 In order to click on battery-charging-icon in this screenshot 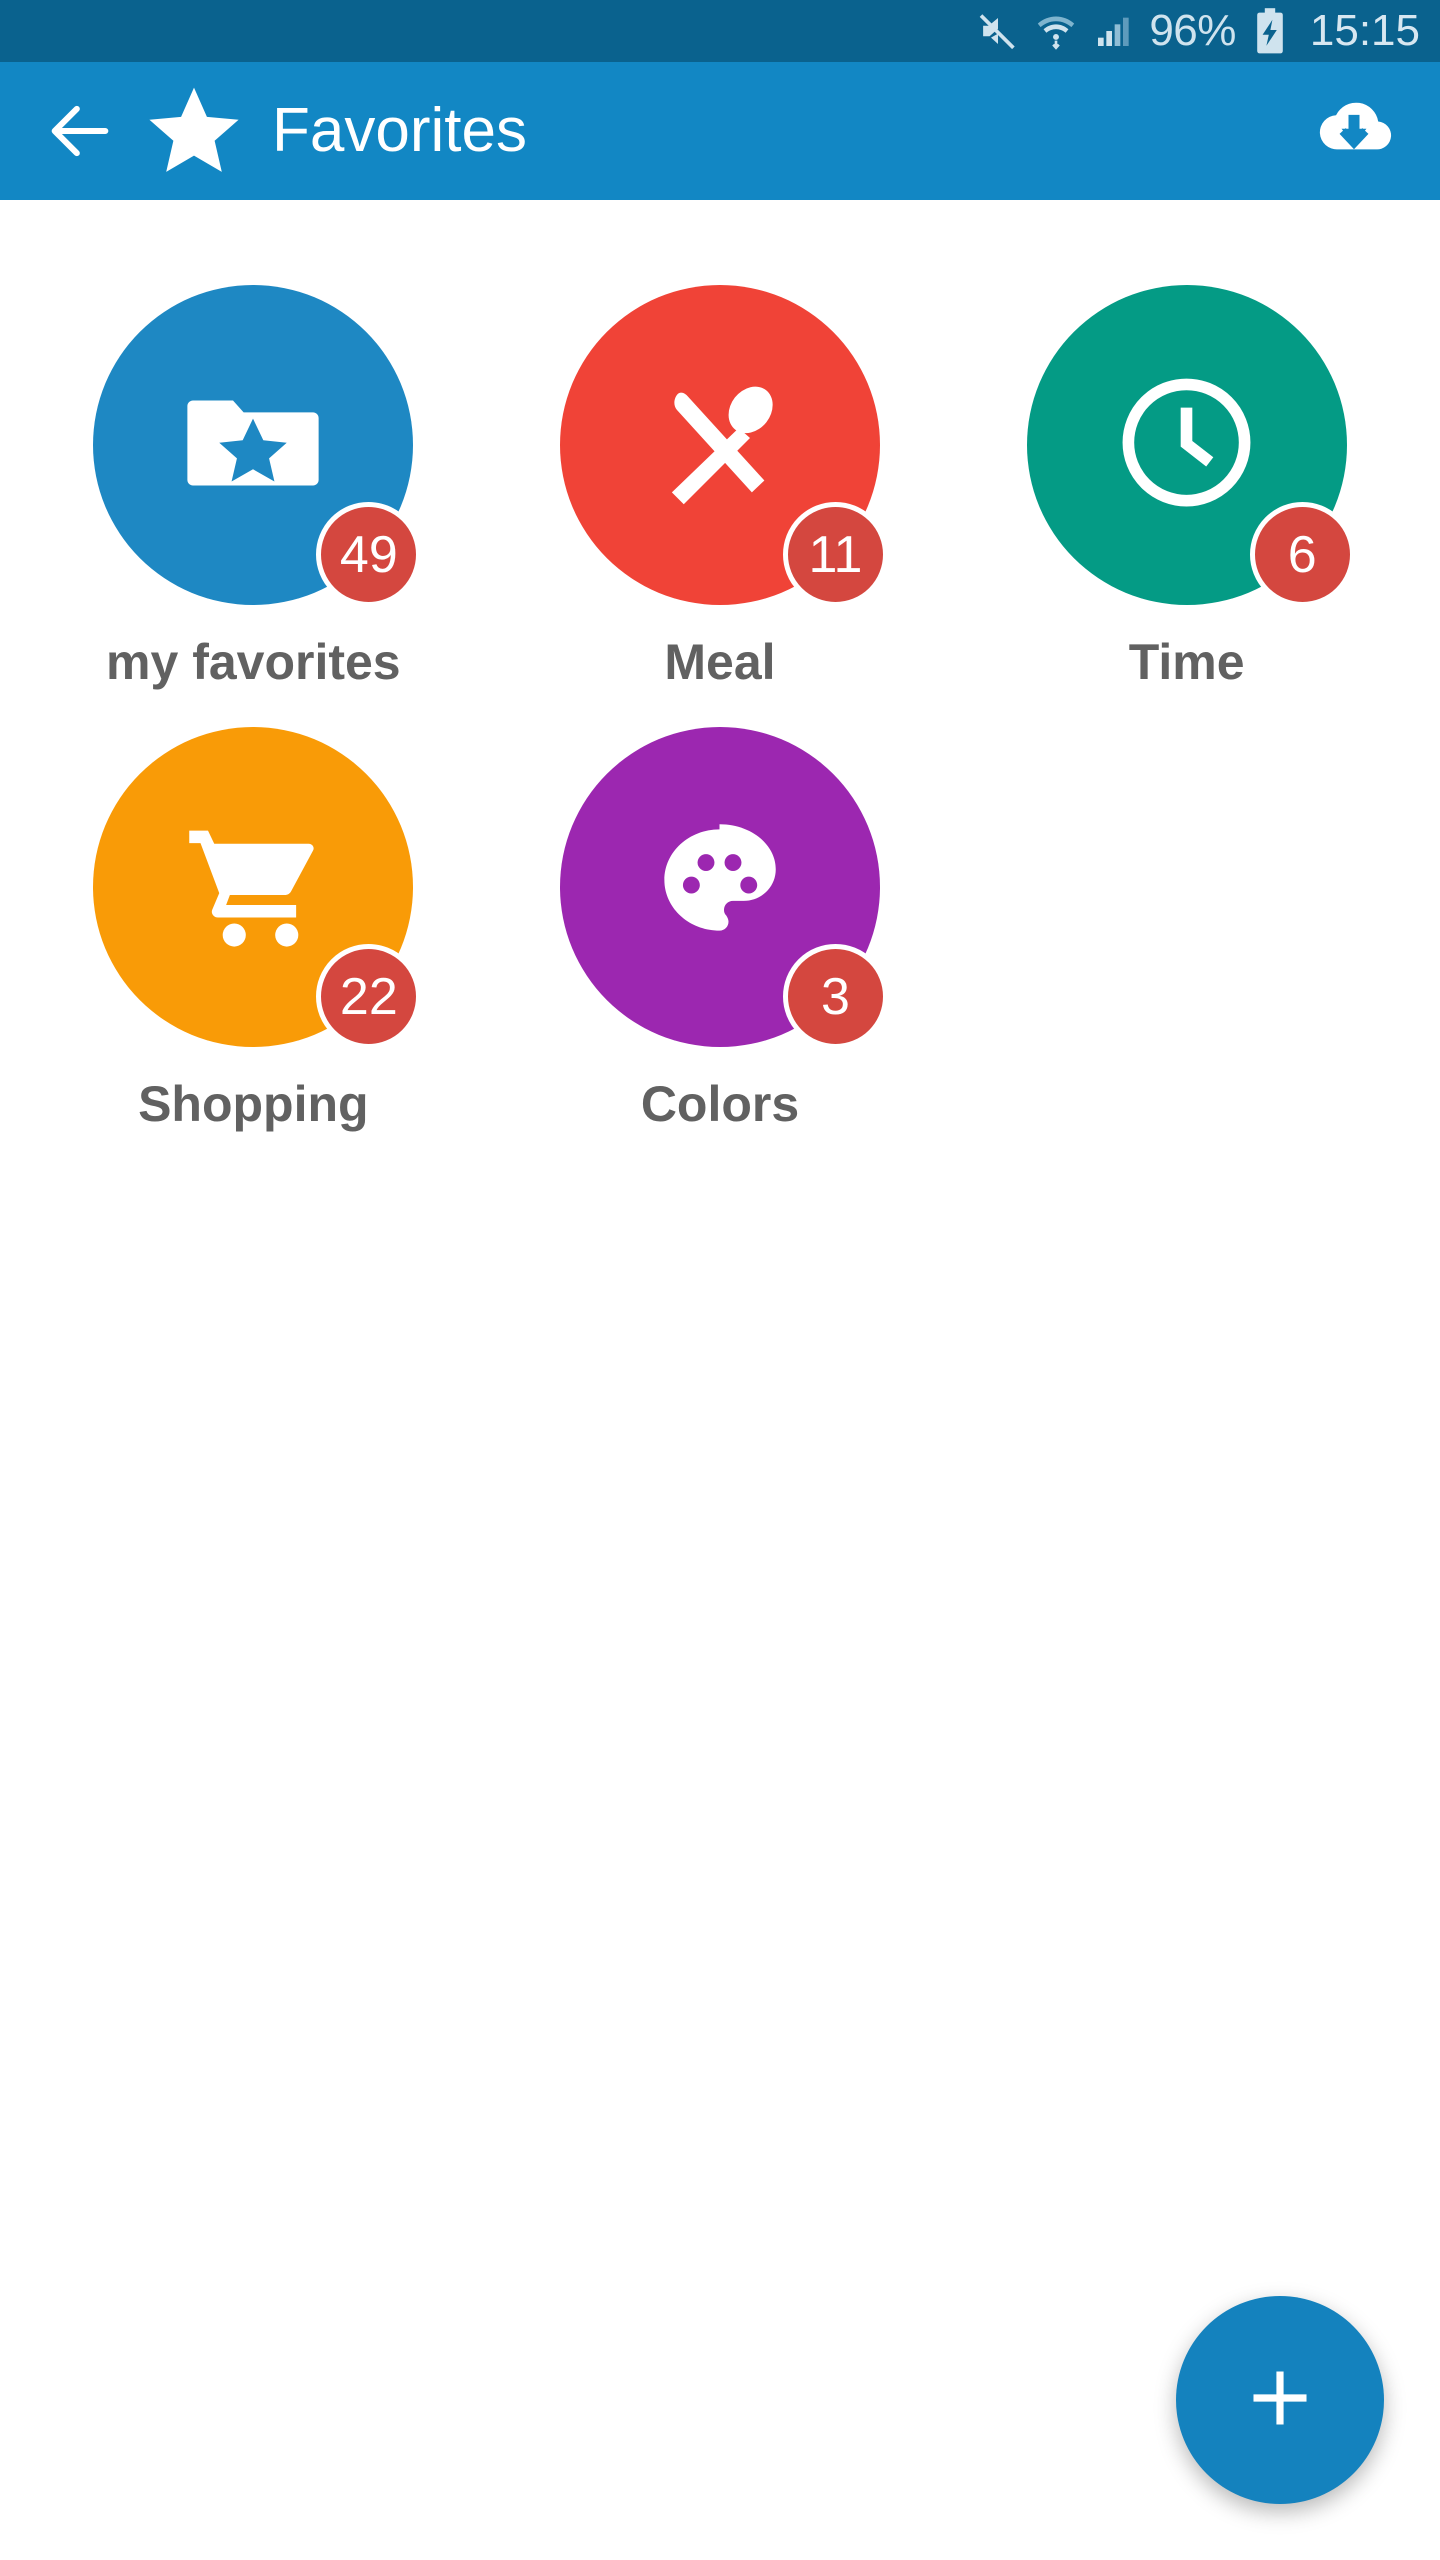, I will do `click(1270, 31)`.